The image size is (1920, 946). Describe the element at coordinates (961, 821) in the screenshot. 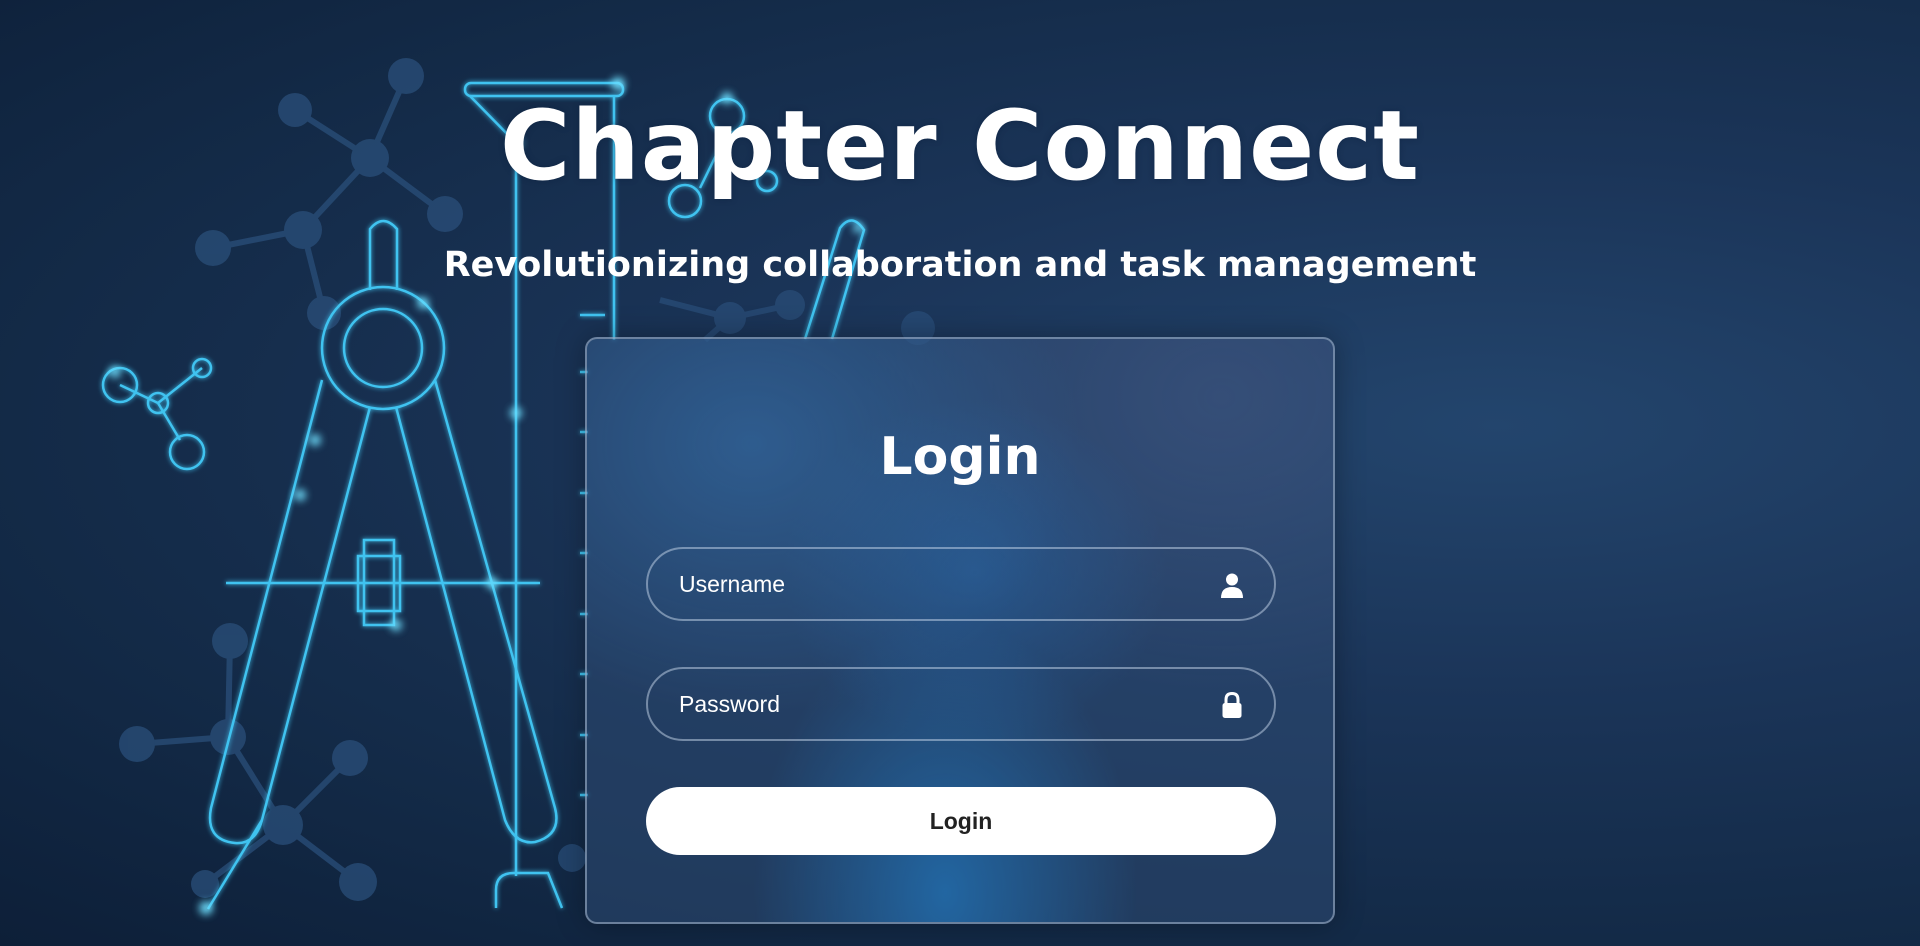

I see `login-button: Login` at that location.